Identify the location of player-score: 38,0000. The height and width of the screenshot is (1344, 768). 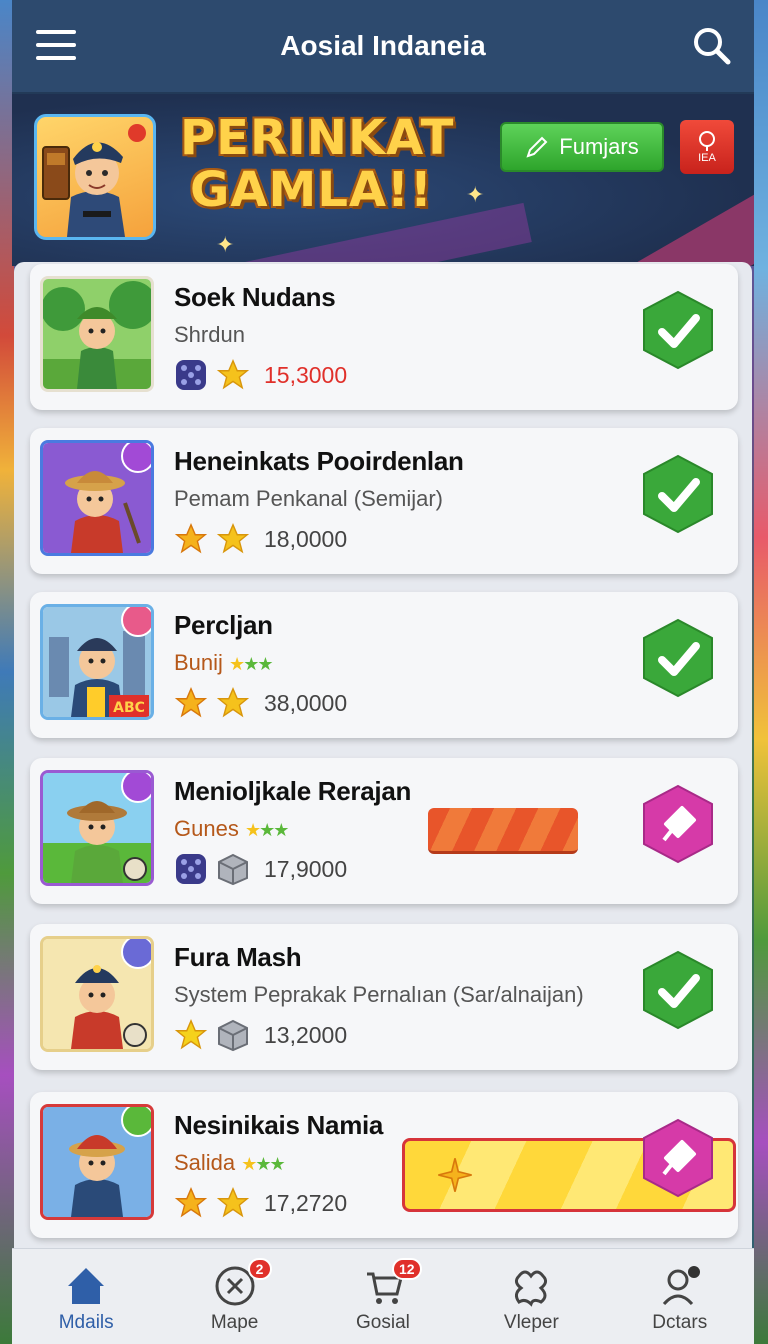
(306, 702).